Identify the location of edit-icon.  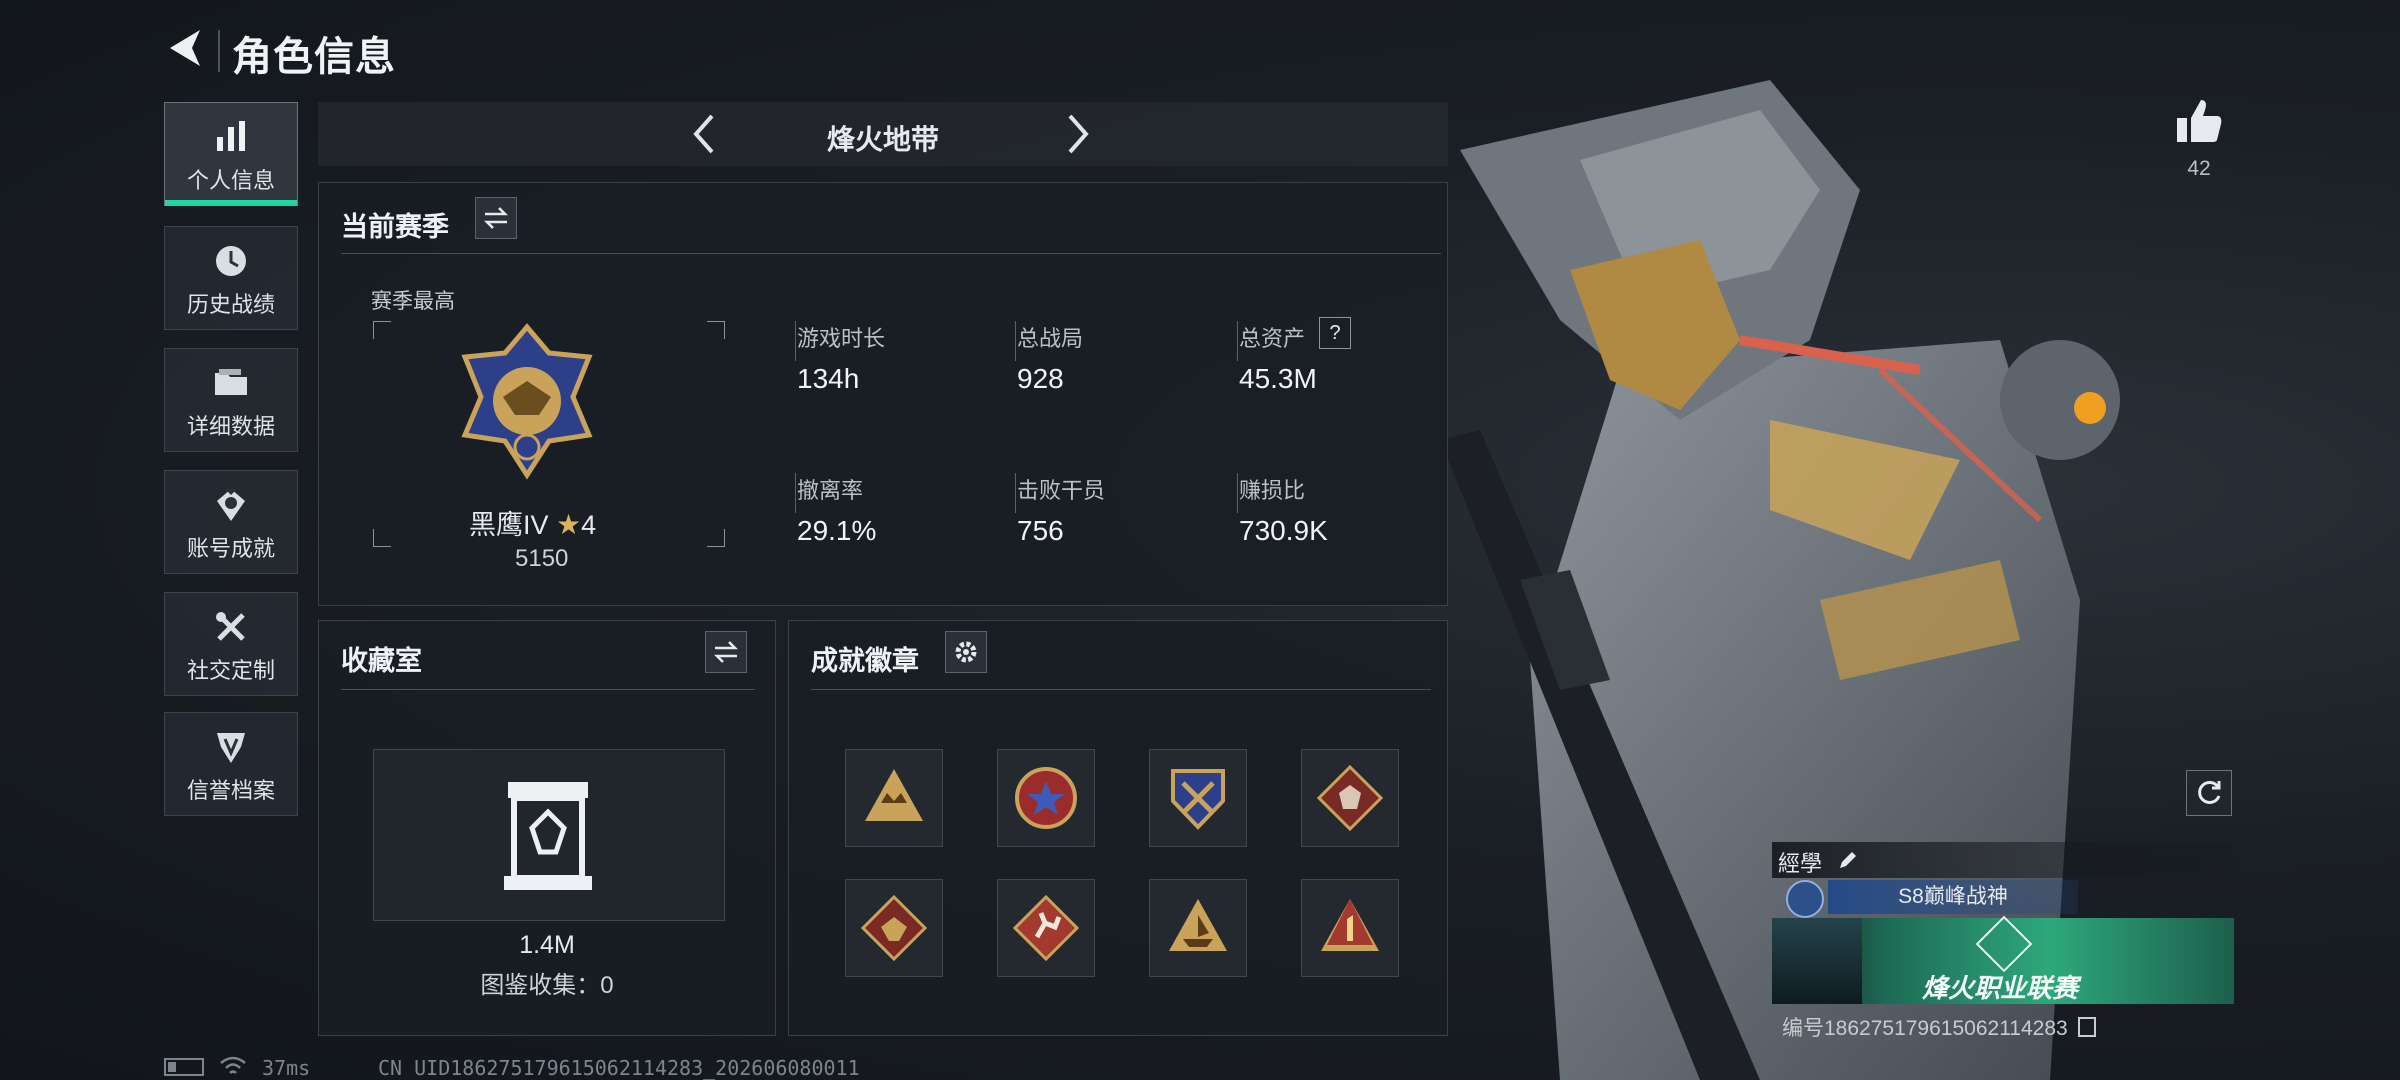
(1848, 860).